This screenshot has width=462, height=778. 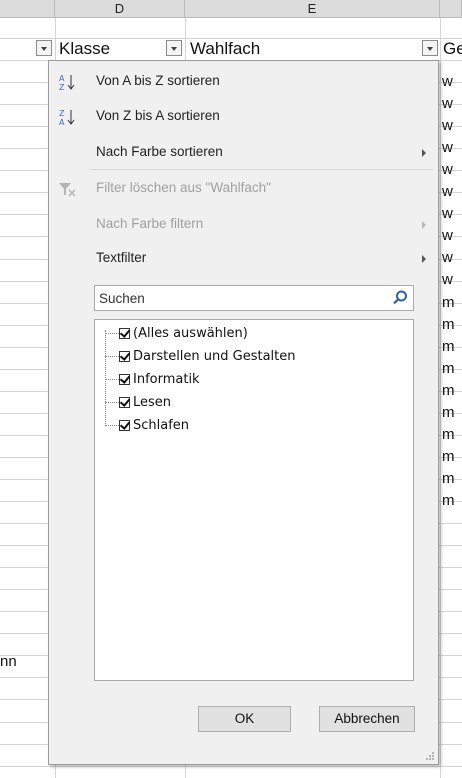 What do you see at coordinates (190, 333) in the screenshot?
I see `list-item-label: (Alles auswählen)` at bounding box center [190, 333].